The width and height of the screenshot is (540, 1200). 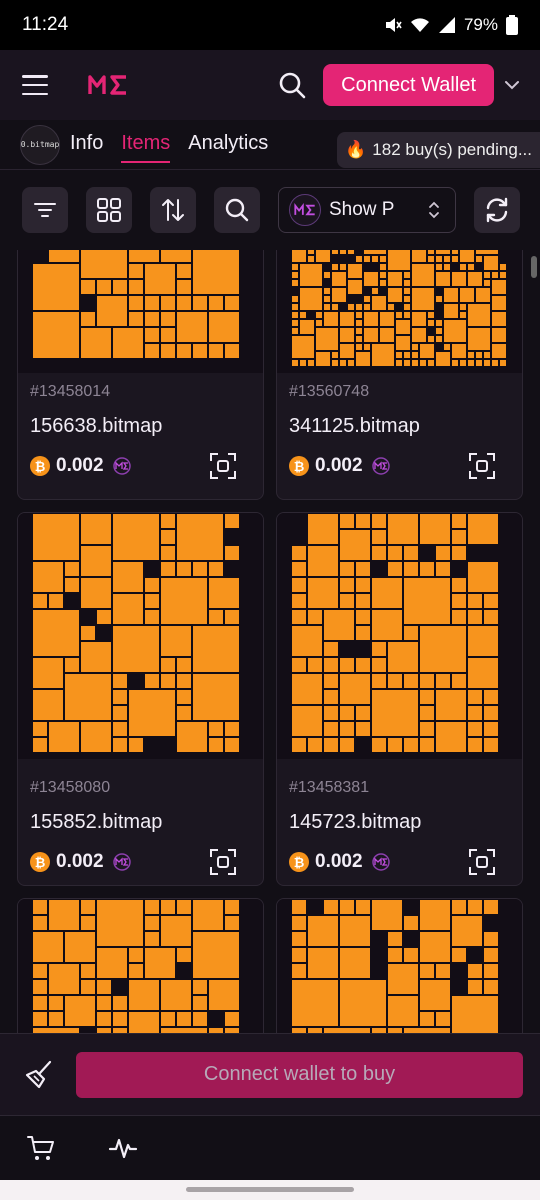 What do you see at coordinates (173, 210) in the screenshot?
I see `sort-button` at bounding box center [173, 210].